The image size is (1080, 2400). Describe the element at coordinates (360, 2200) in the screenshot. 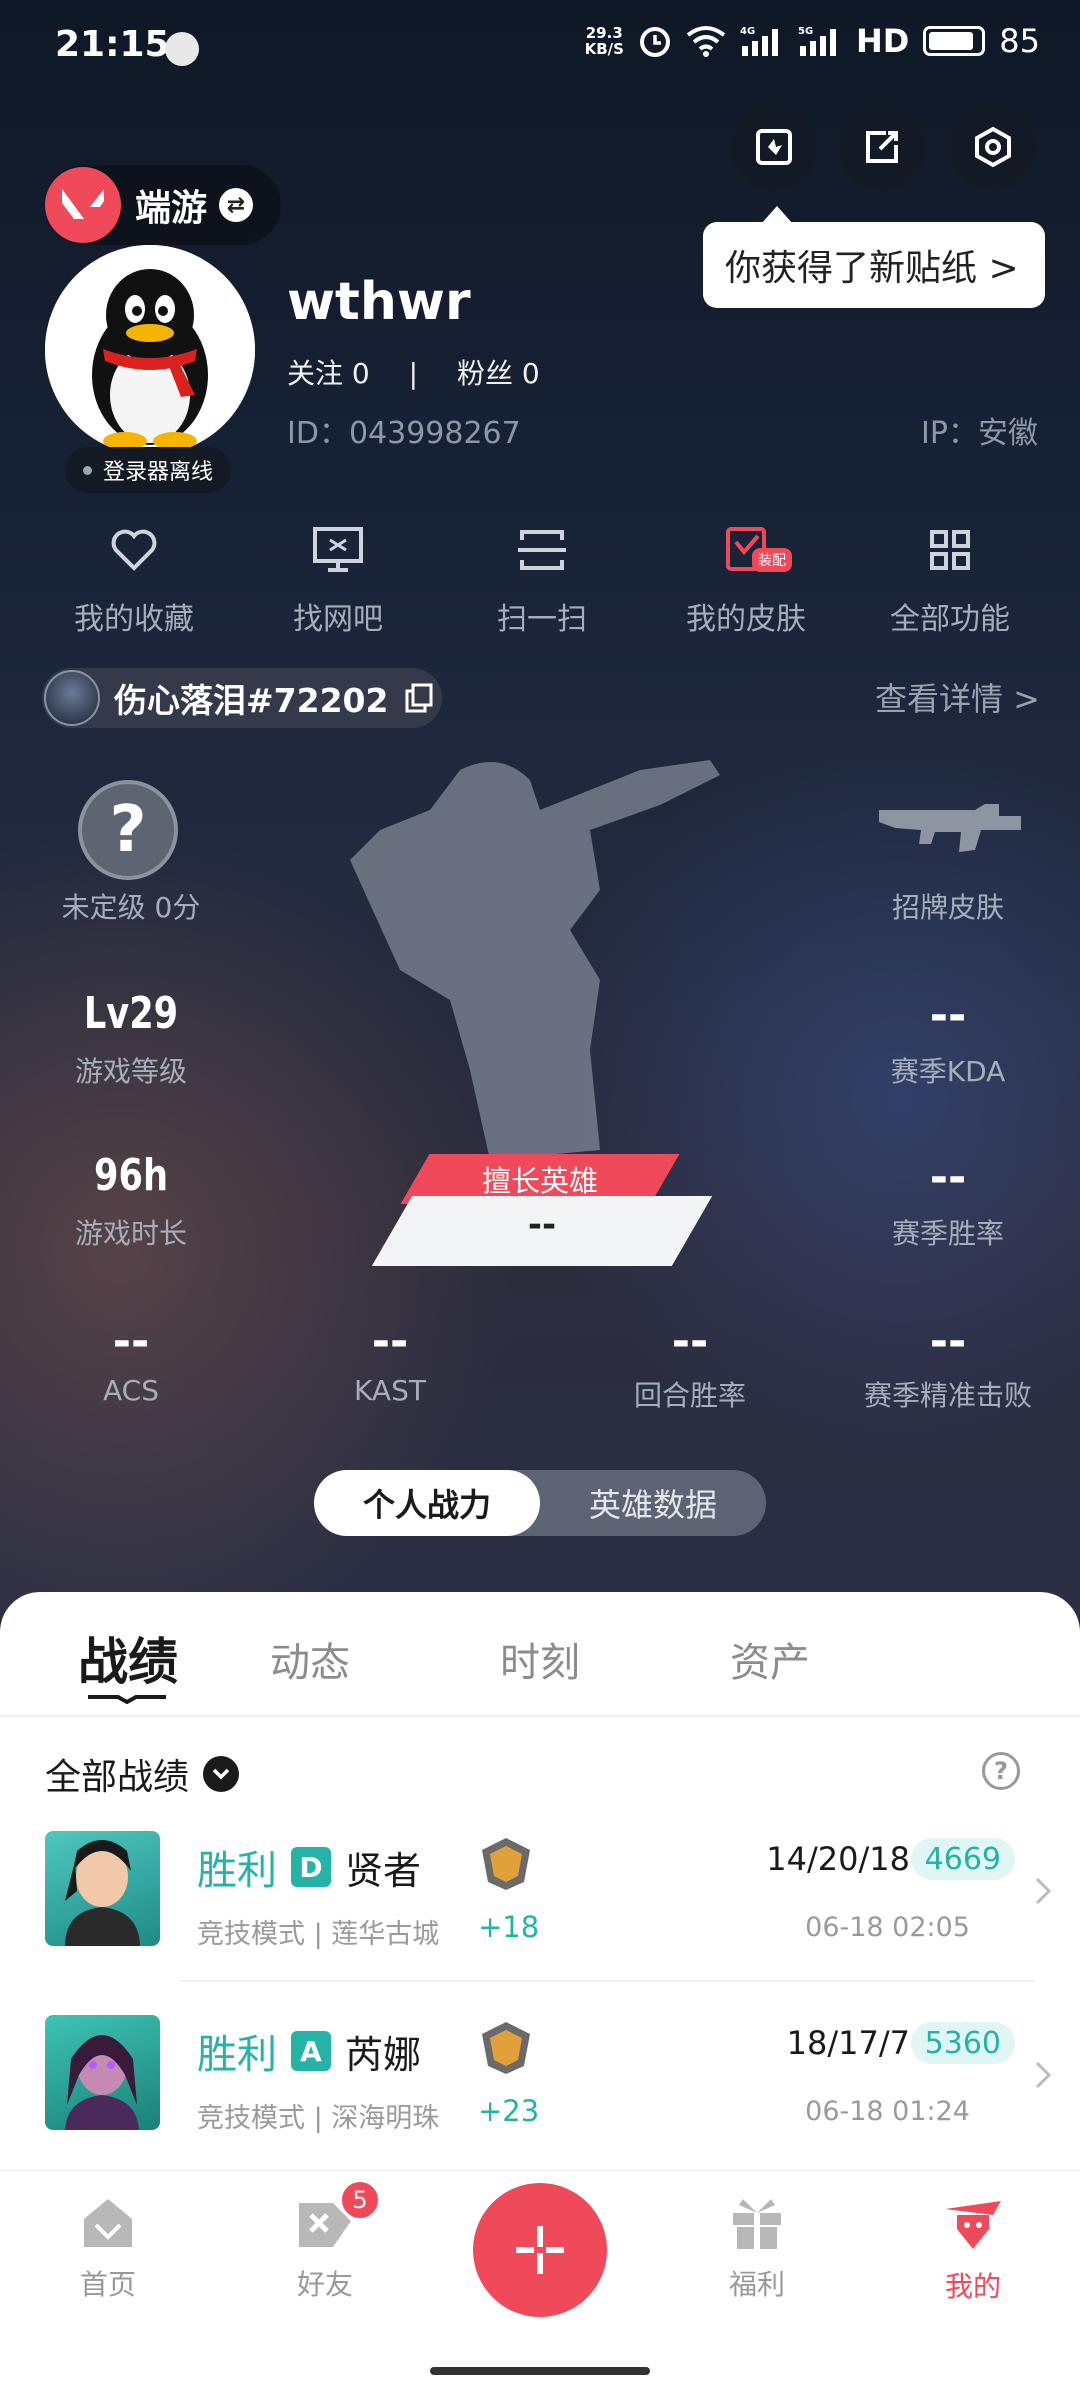

I see `friends-badge: 5` at that location.